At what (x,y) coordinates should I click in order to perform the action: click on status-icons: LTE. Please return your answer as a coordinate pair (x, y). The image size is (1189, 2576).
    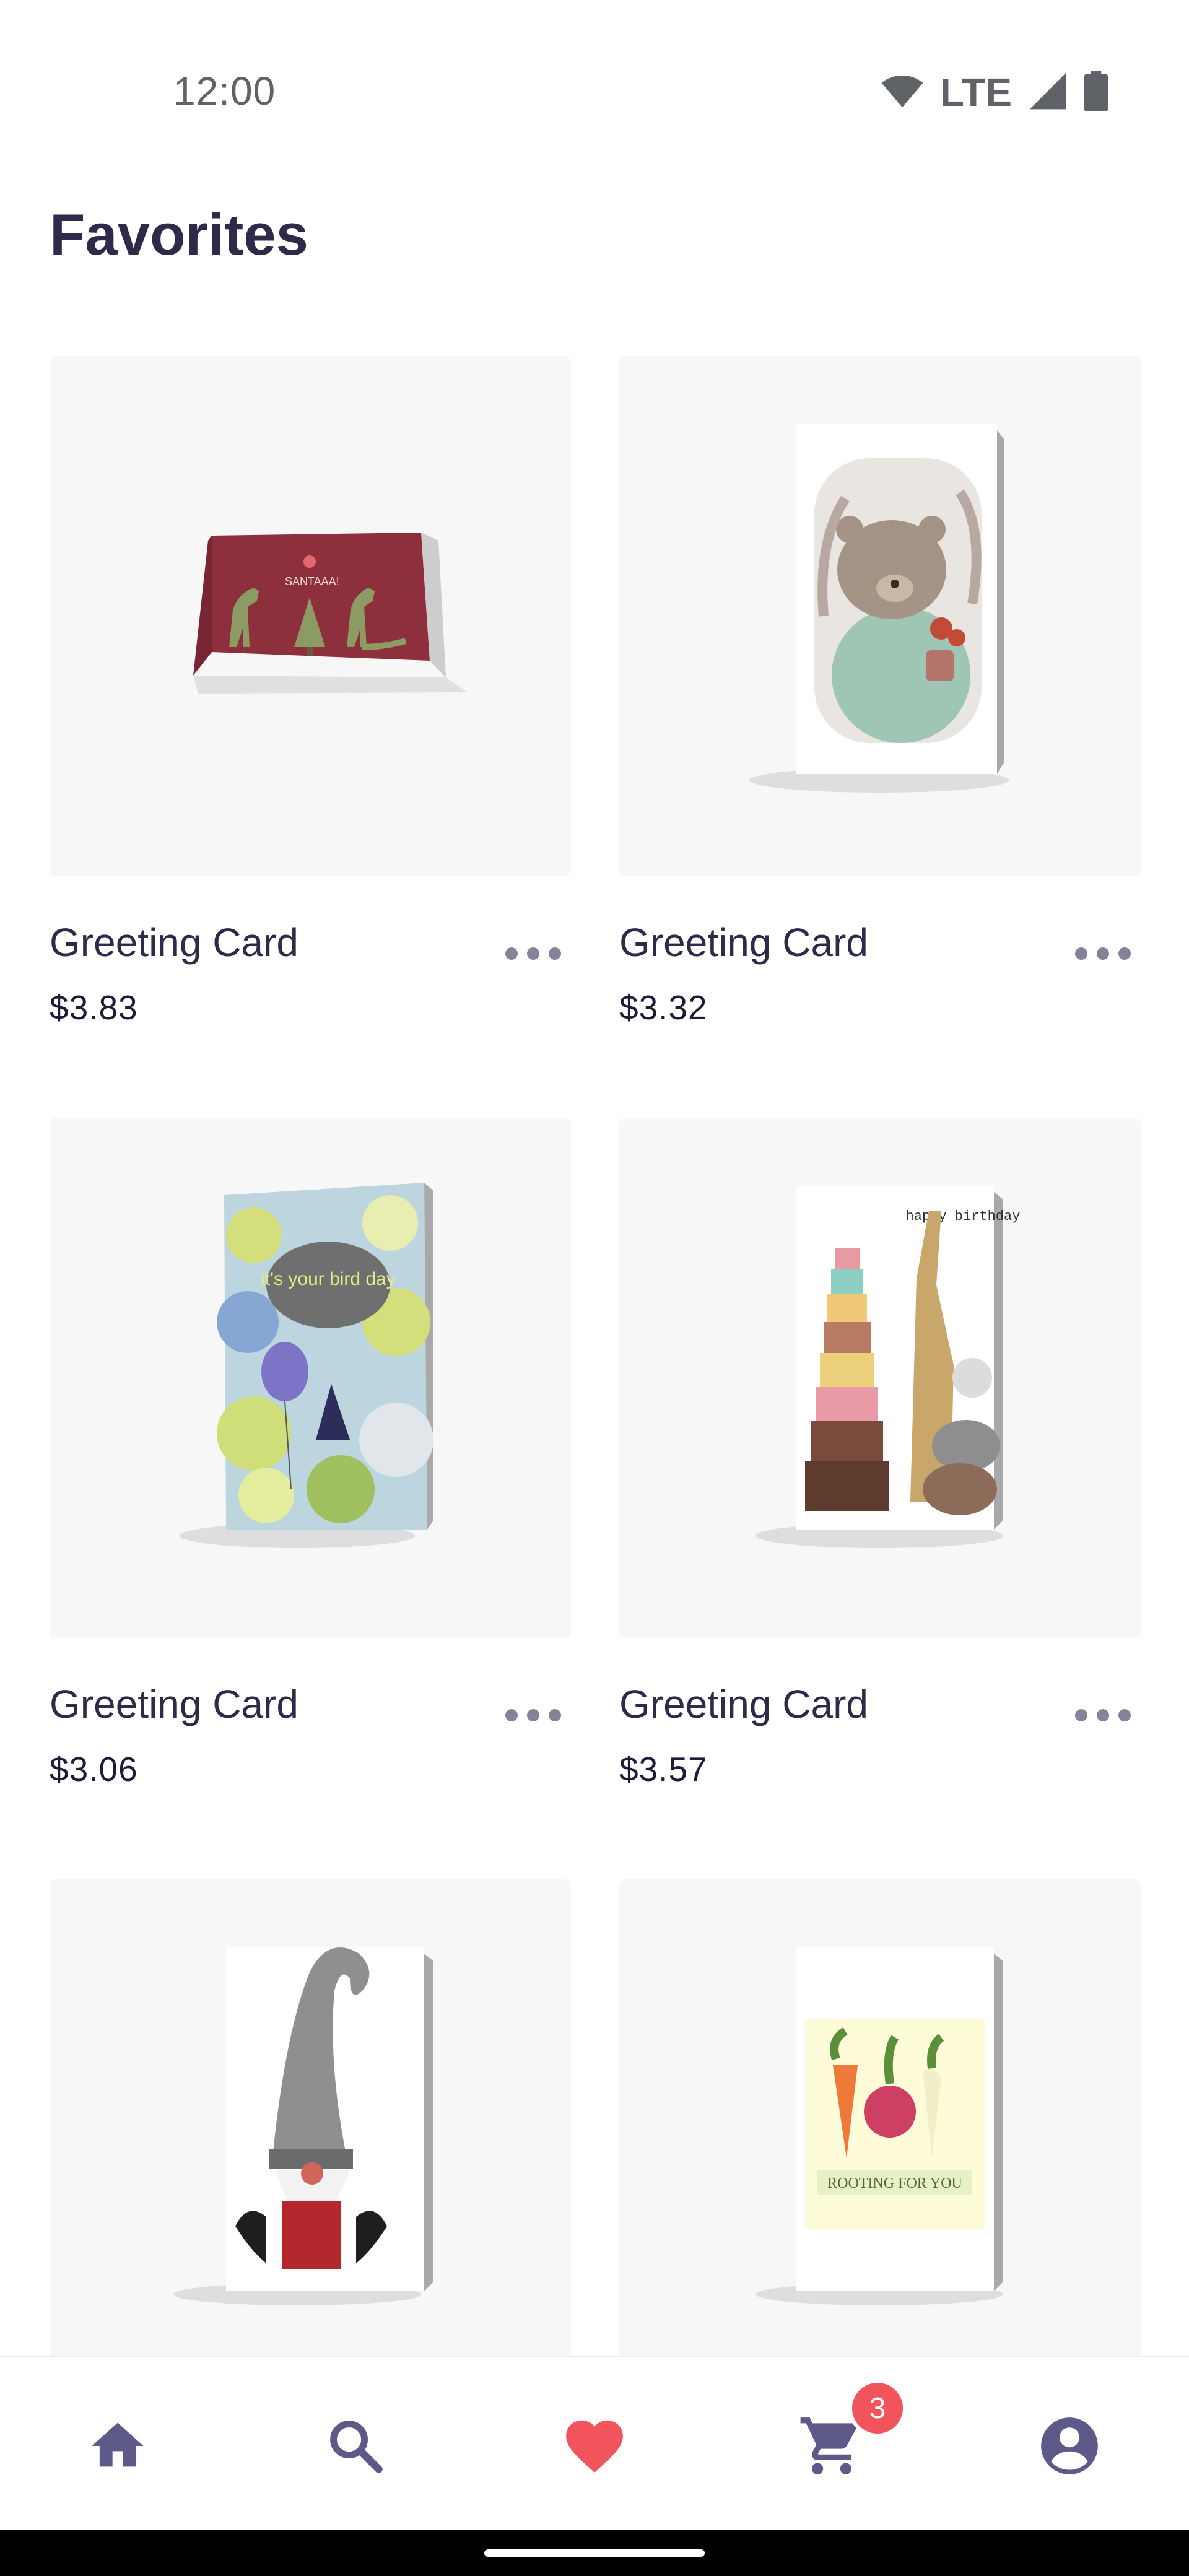
    Looking at the image, I should click on (994, 92).